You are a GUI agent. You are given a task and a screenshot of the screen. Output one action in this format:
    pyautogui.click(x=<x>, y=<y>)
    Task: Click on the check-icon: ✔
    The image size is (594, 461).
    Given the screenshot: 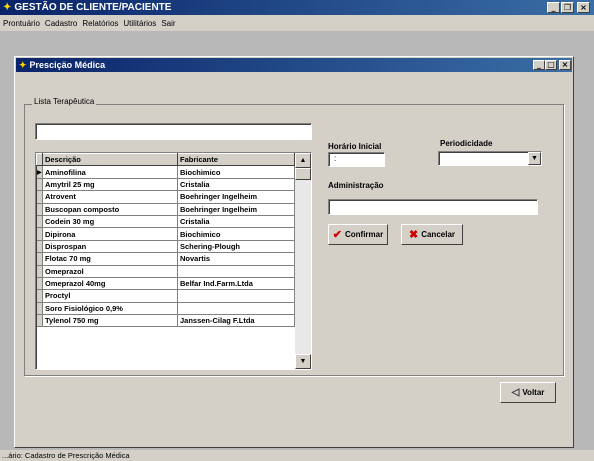 What is the action you would take?
    pyautogui.click(x=337, y=235)
    